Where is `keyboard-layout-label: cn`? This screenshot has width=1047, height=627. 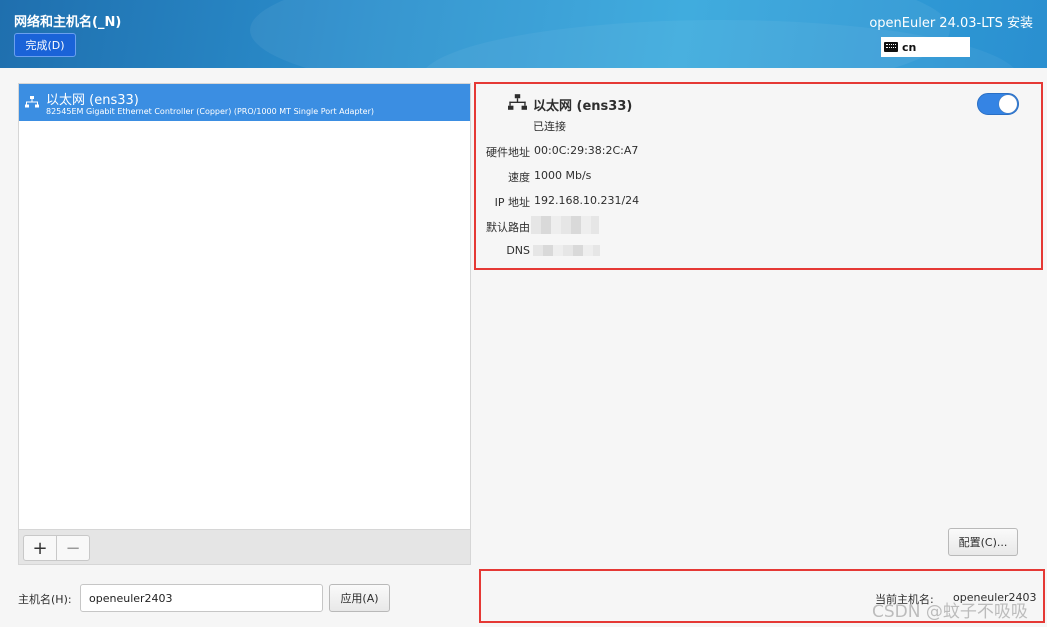
keyboard-layout-label: cn is located at coordinates (909, 47).